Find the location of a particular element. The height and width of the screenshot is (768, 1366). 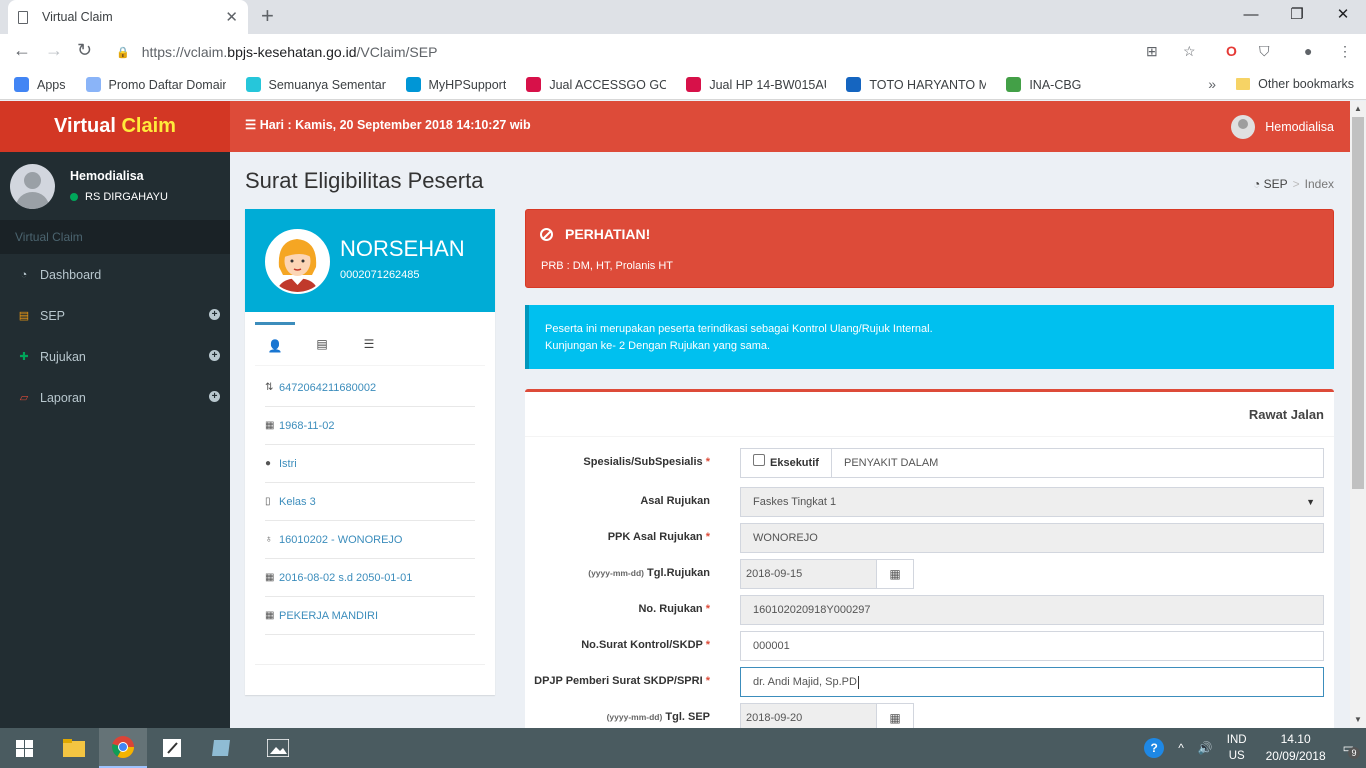

show-hidden-icon: ^ is located at coordinates (1181, 748).